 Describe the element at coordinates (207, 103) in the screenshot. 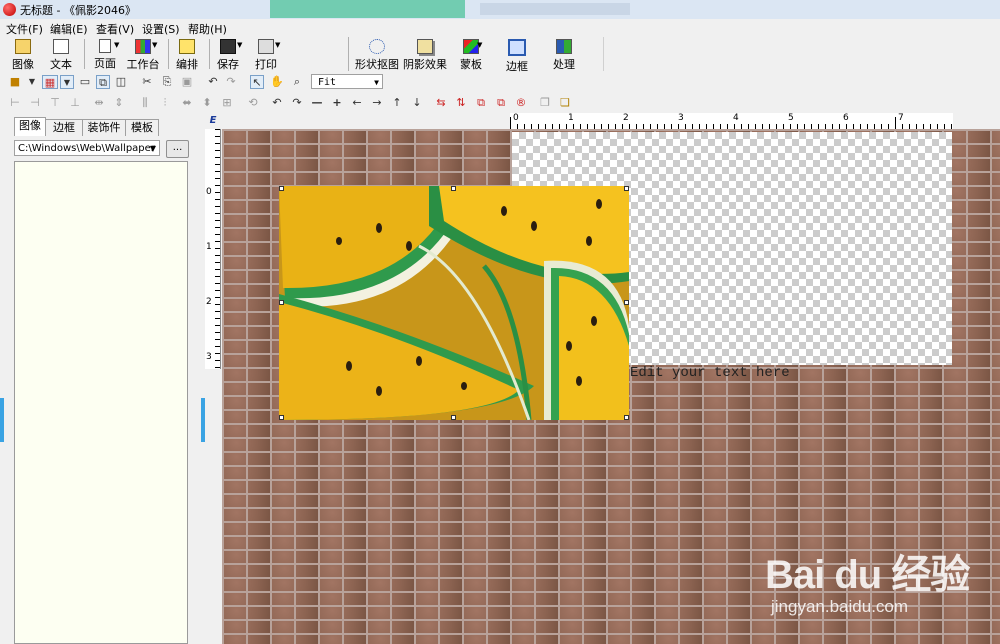

I see `same-height-icon: ⬍` at that location.